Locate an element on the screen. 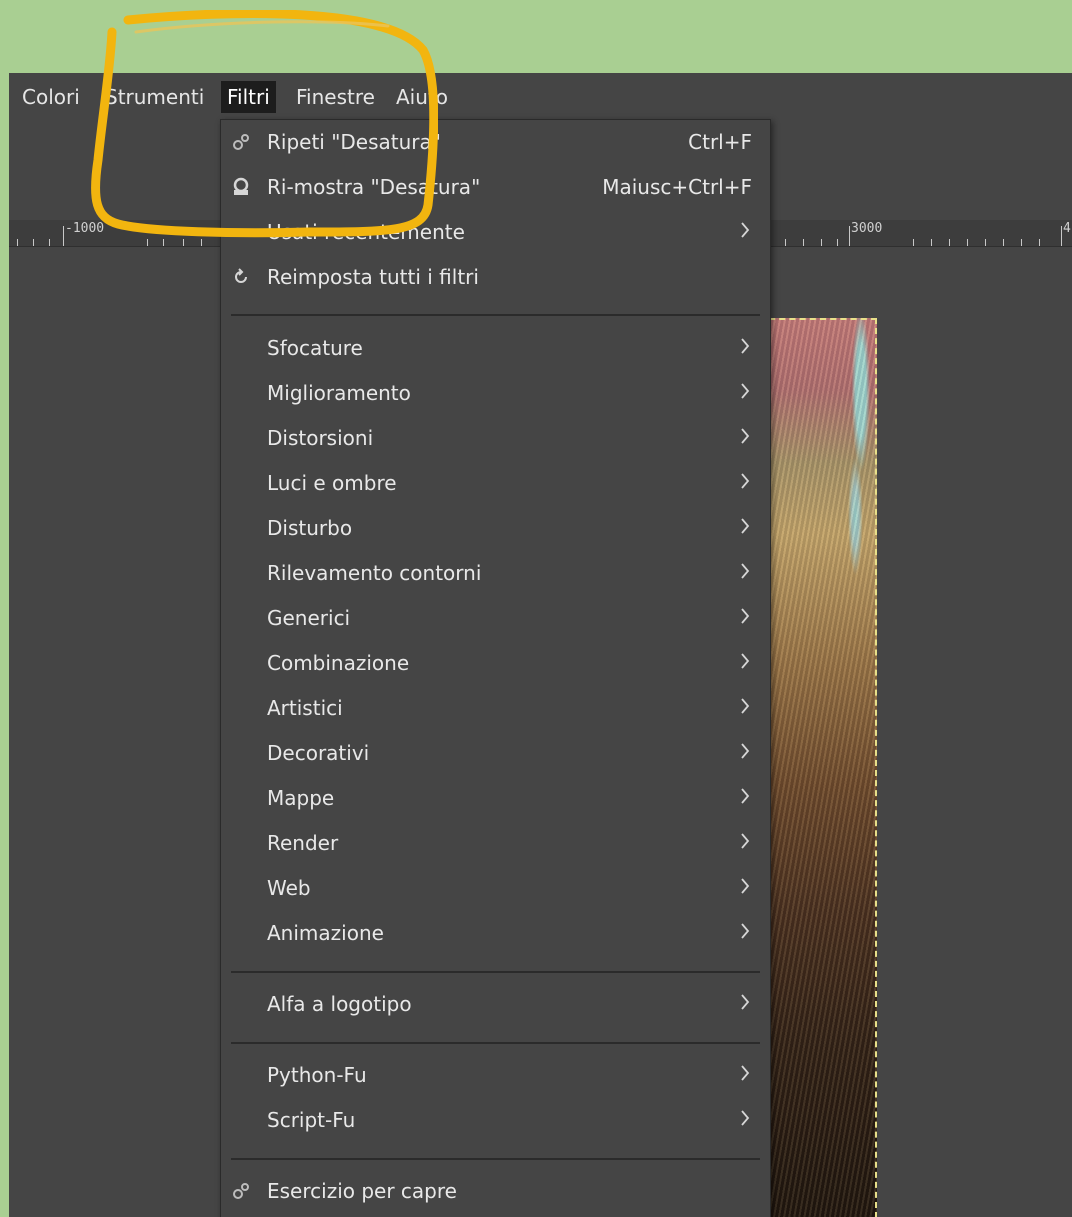 This screenshot has width=1072, height=1217. menu-item-combine: Combinazione is located at coordinates (495, 663).